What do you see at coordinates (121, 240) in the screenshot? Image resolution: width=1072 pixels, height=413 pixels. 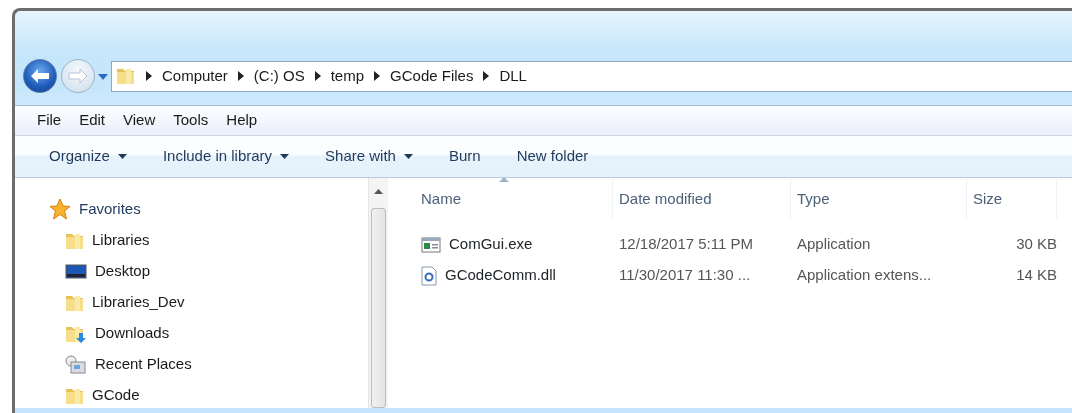 I see `nav-item: Libraries` at bounding box center [121, 240].